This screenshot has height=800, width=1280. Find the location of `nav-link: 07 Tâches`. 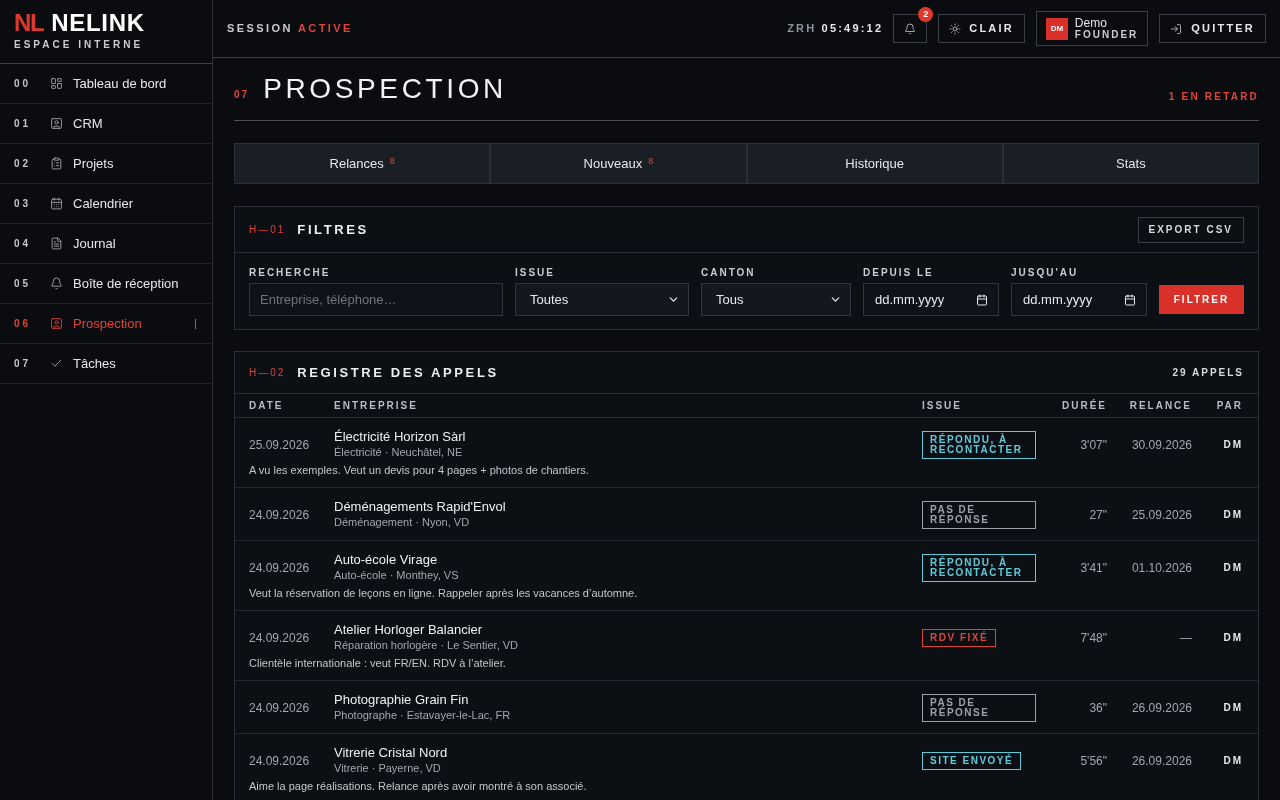

nav-link: 07 Tâches is located at coordinates (106, 364).